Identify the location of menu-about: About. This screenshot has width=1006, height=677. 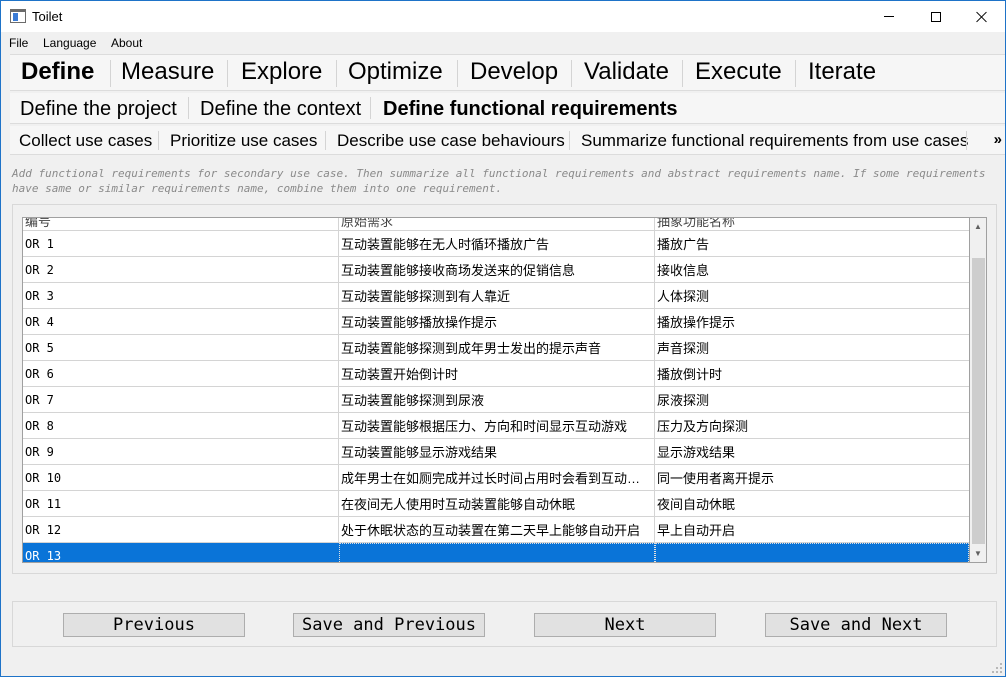
(126, 43).